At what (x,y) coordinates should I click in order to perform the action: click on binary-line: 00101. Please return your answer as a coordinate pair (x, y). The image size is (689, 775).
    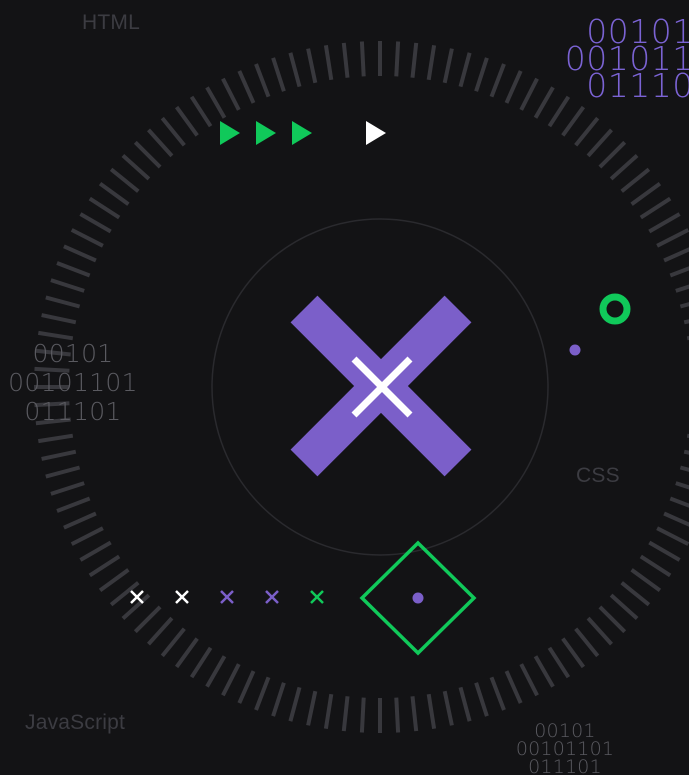
    Looking at the image, I should click on (73, 353).